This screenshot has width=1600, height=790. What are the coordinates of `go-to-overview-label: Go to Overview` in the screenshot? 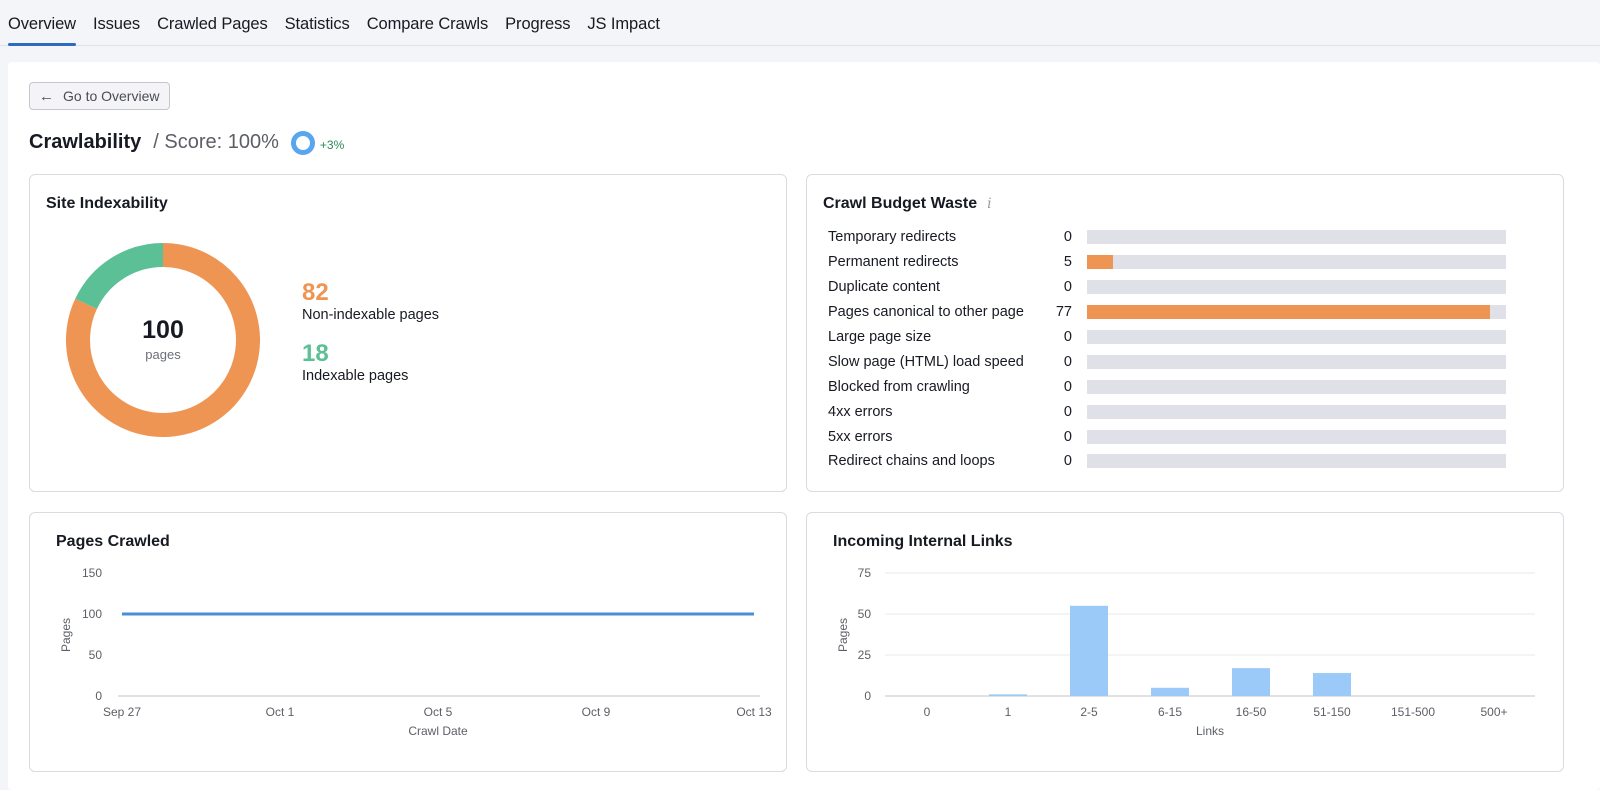 It's located at (111, 96).